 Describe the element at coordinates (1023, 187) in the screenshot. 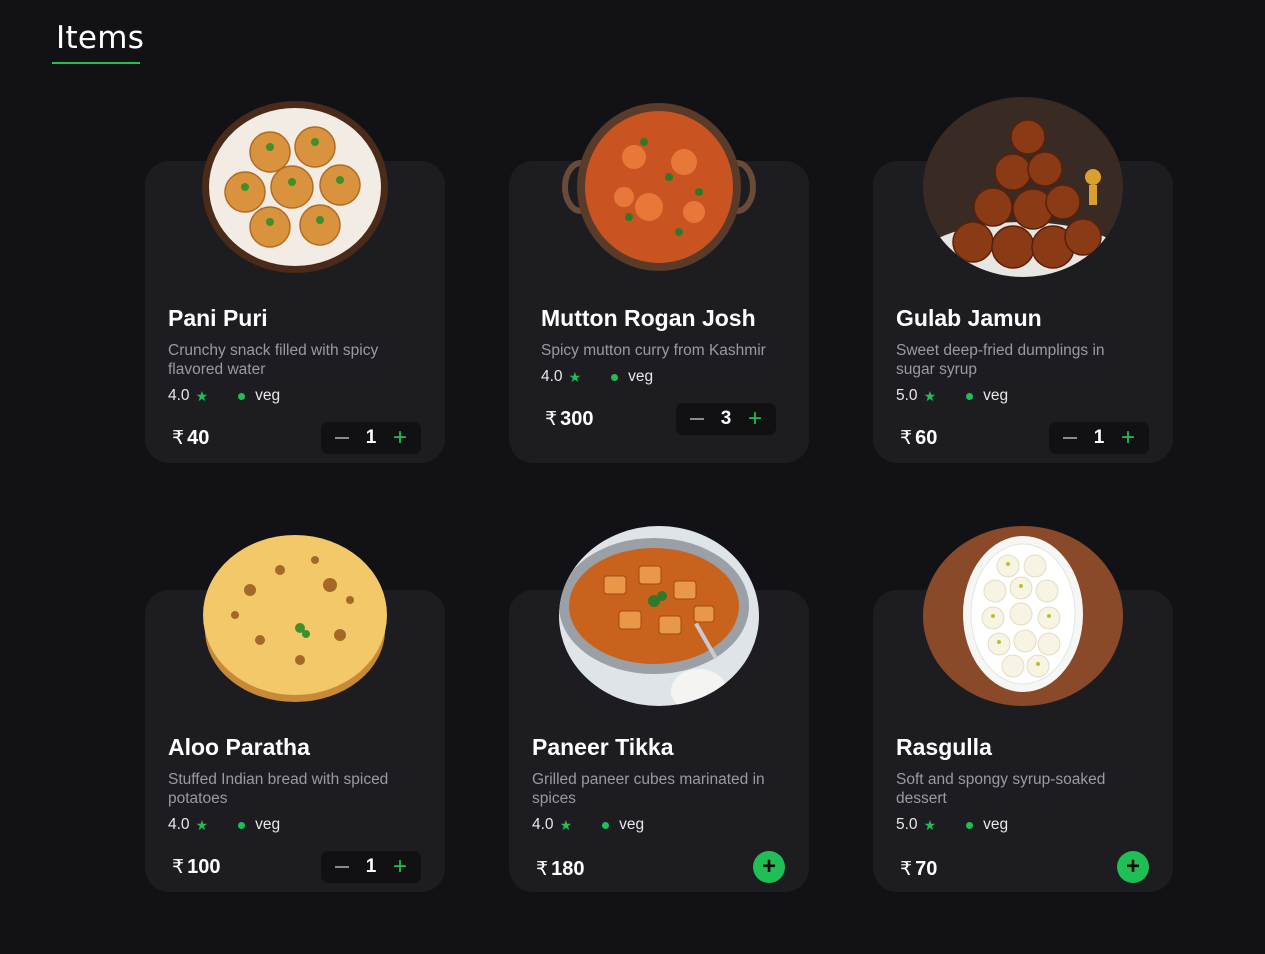

I see `dish-image-gulab-jamun` at that location.